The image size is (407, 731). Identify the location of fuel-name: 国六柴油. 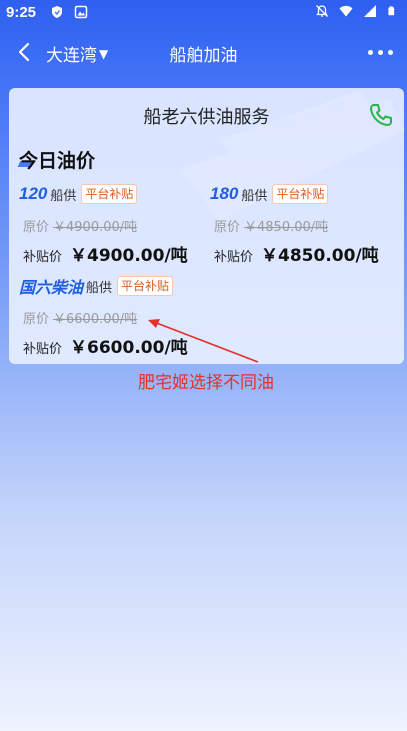
(51, 287).